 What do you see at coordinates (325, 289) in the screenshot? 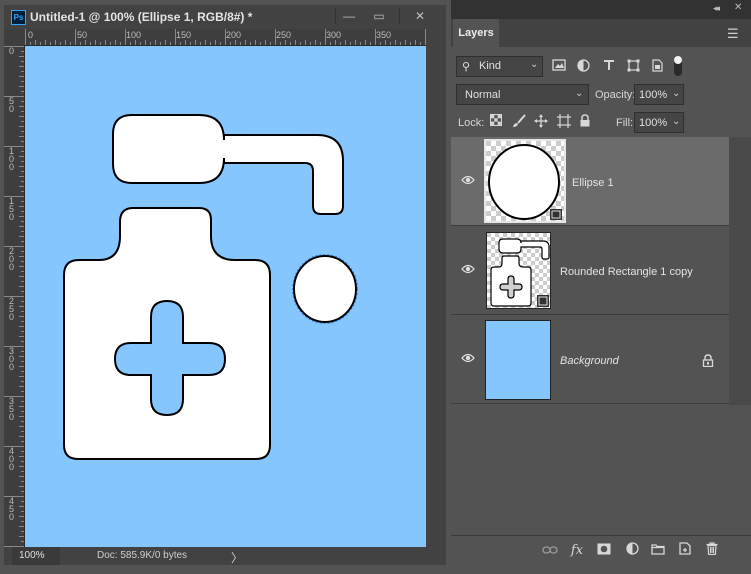
I see `ellipse-shape` at bounding box center [325, 289].